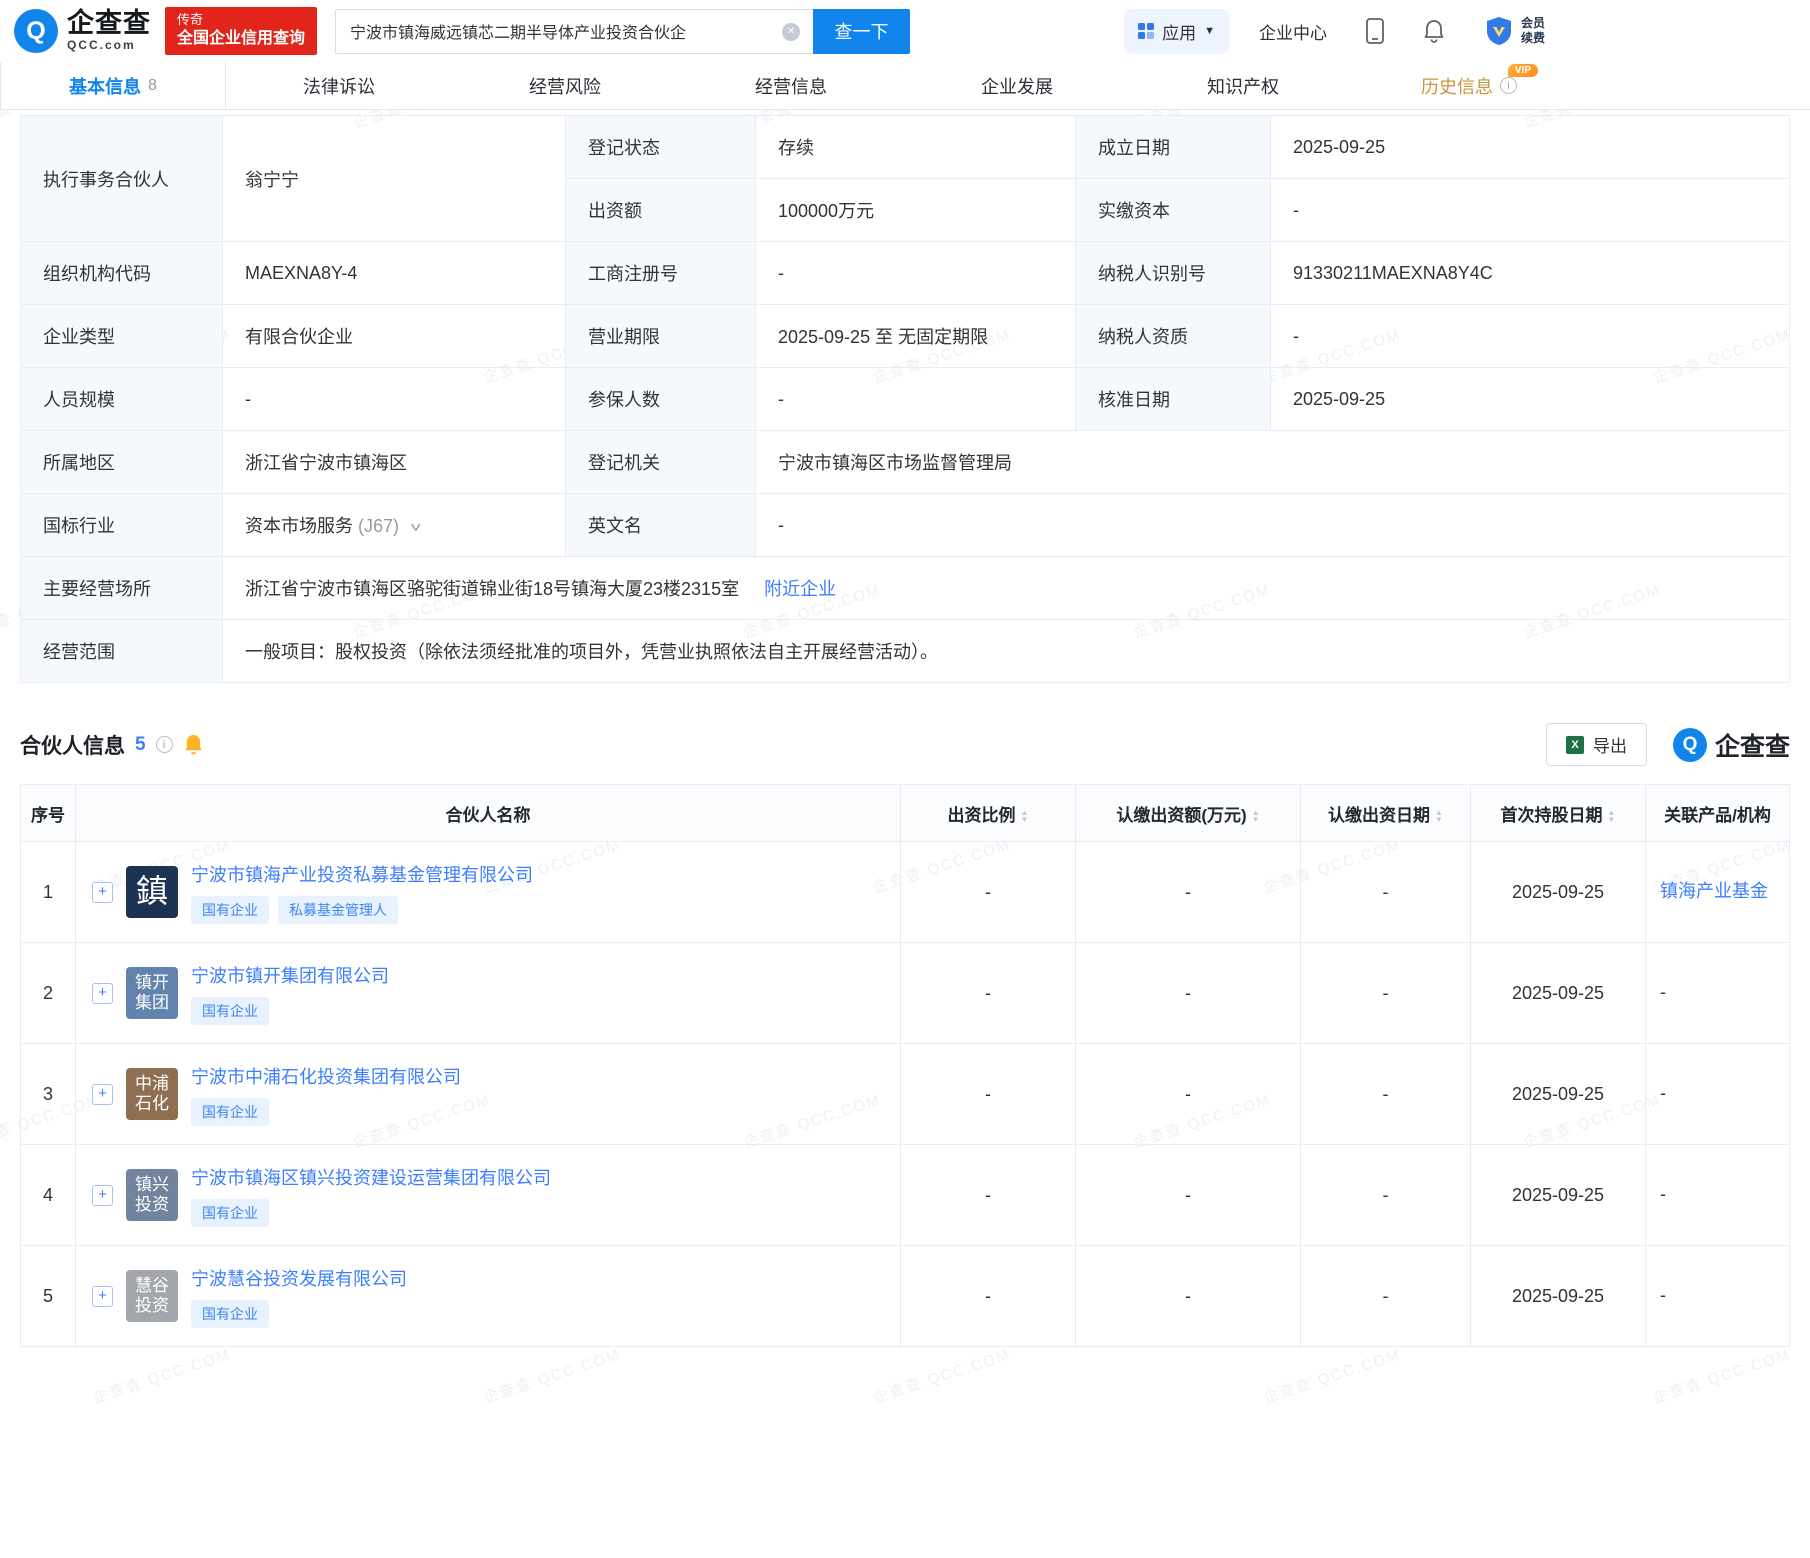  I want to click on partners-header: 合伙人信息 5 i X 导出 Q 企查查, so click(905, 744).